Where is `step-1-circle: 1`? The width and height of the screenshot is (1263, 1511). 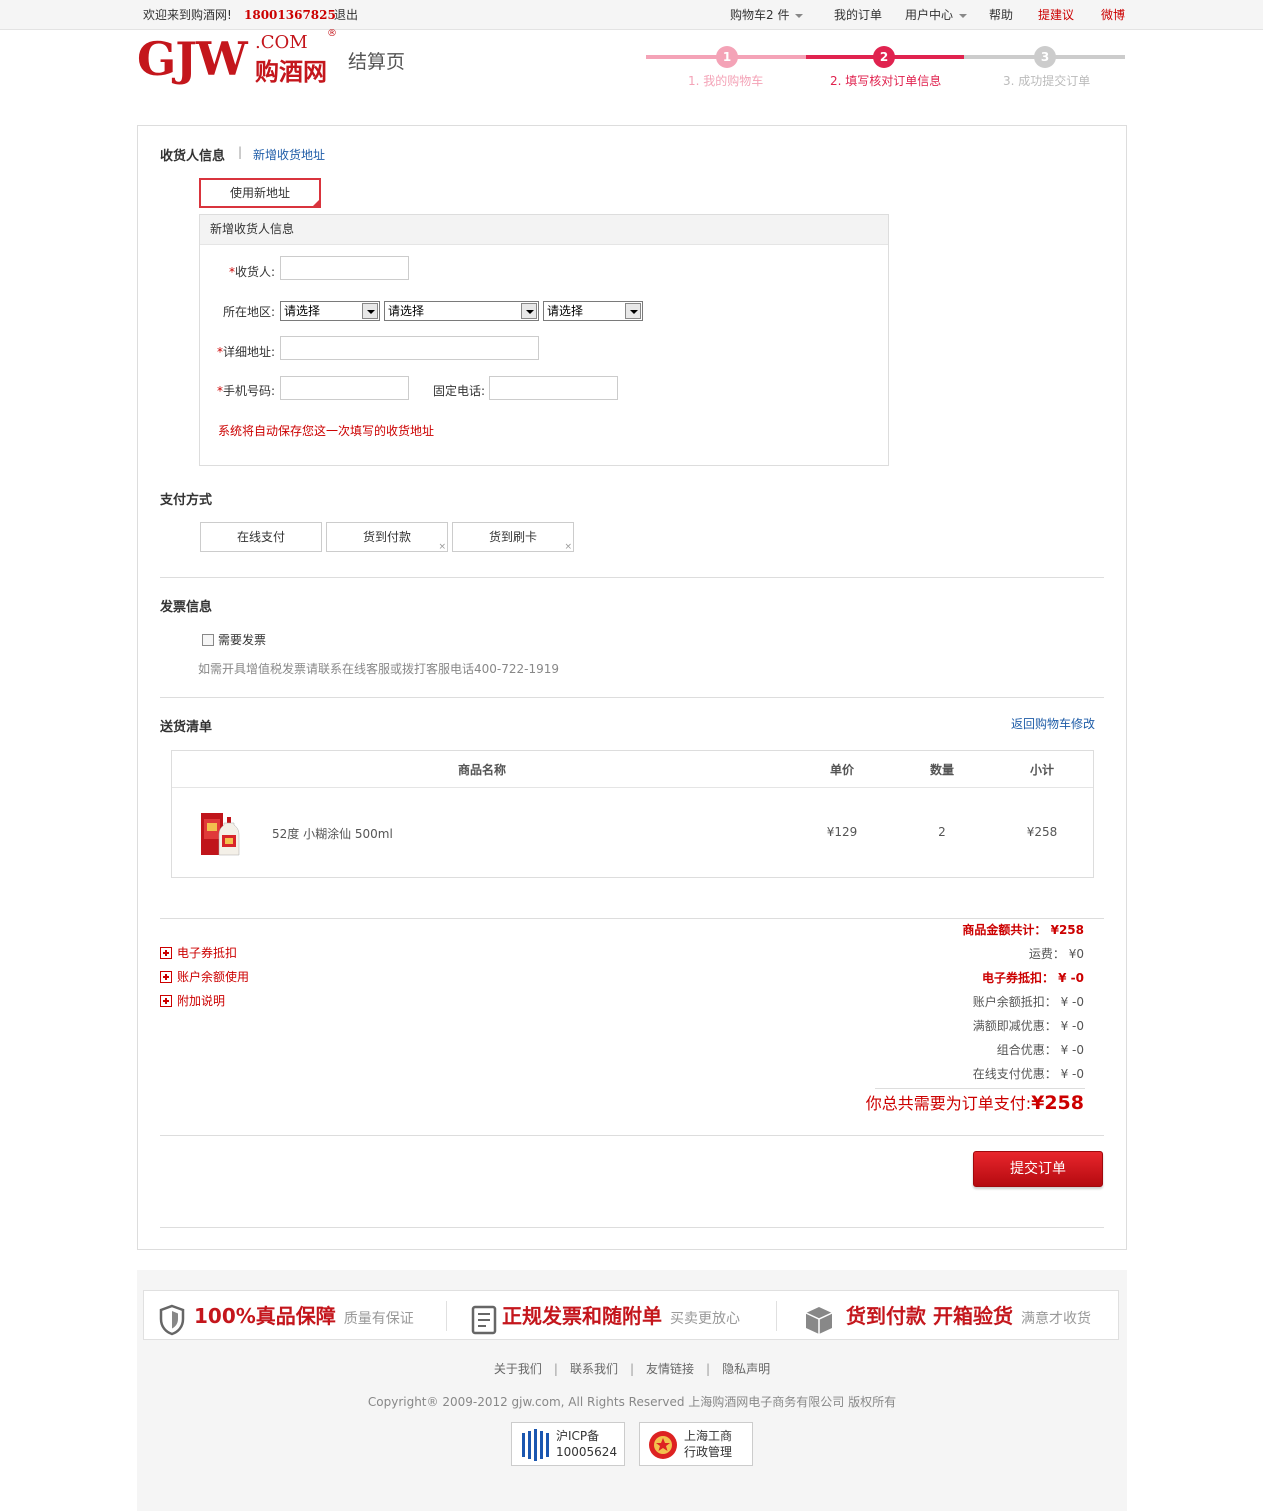 step-1-circle: 1 is located at coordinates (727, 57).